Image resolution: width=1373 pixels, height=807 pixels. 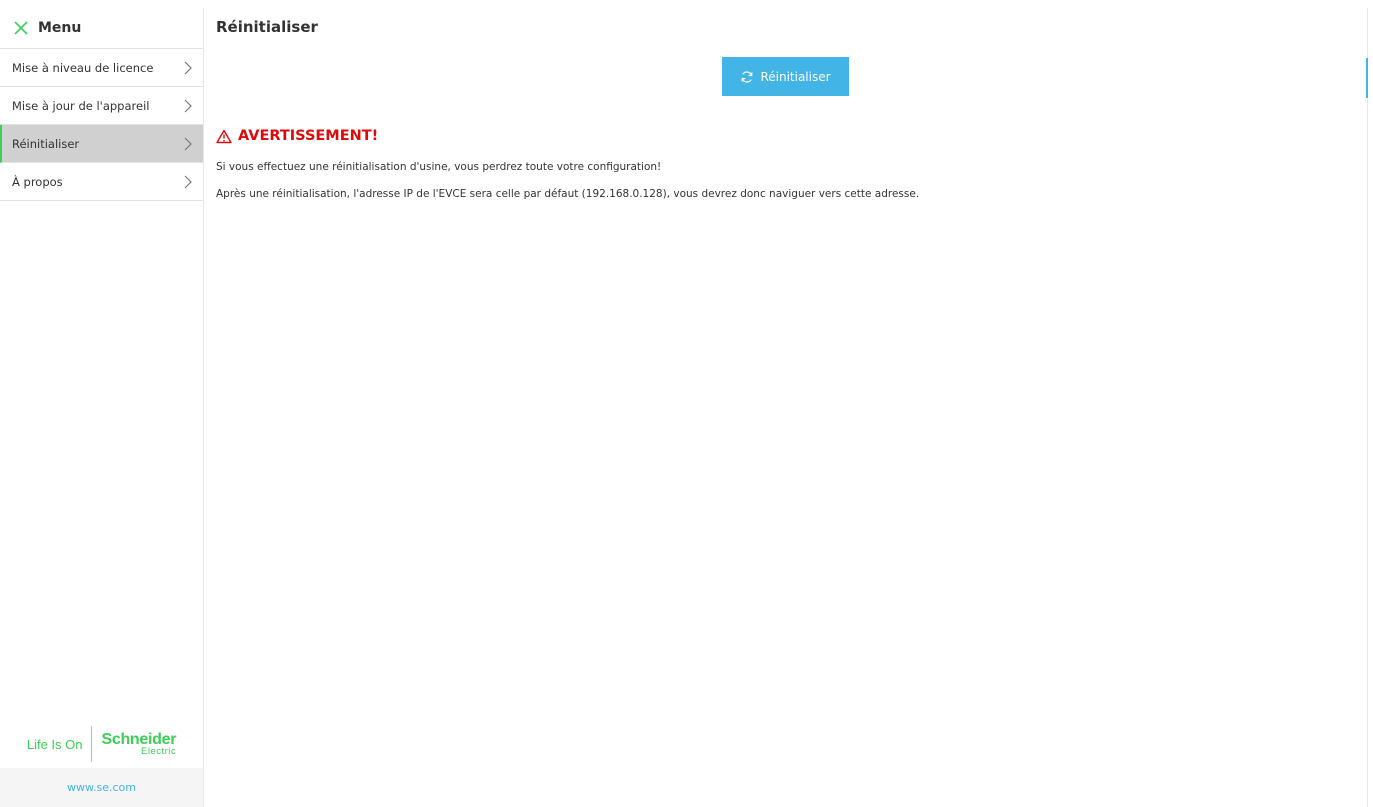 I want to click on reset-button: Réinitialiser, so click(x=785, y=76).